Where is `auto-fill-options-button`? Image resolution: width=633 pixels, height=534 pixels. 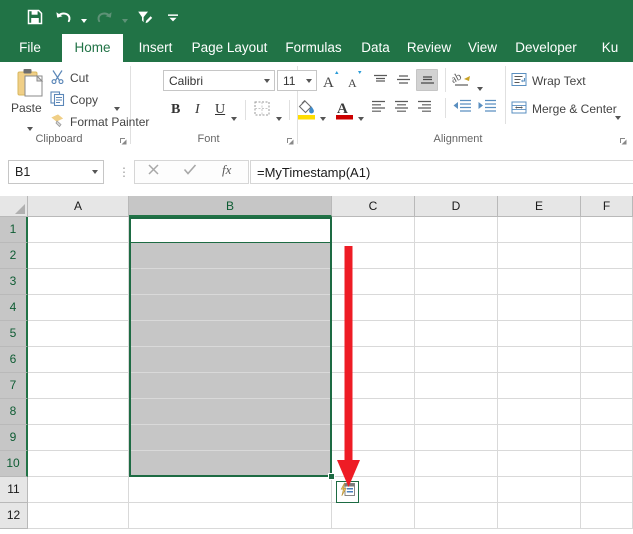 auto-fill-options-button is located at coordinates (347, 492).